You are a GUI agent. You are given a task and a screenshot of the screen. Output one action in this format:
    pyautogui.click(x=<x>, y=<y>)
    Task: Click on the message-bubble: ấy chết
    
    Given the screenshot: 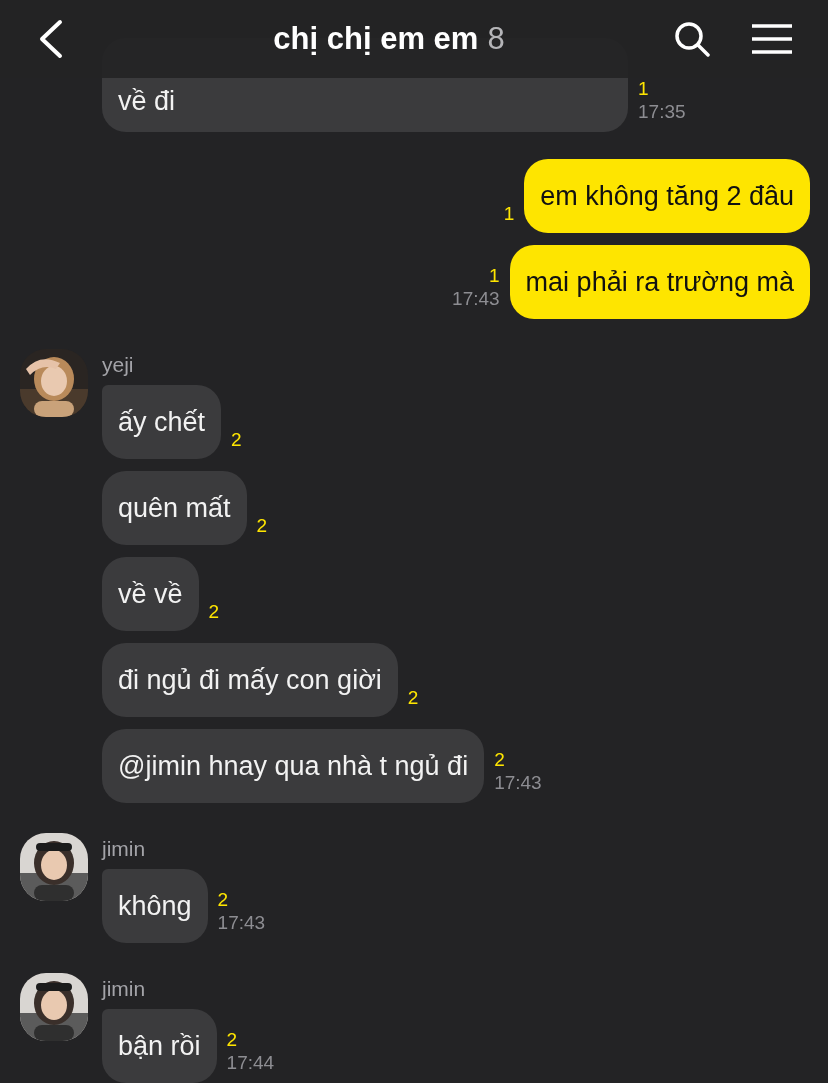 What is the action you would take?
    pyautogui.click(x=162, y=422)
    